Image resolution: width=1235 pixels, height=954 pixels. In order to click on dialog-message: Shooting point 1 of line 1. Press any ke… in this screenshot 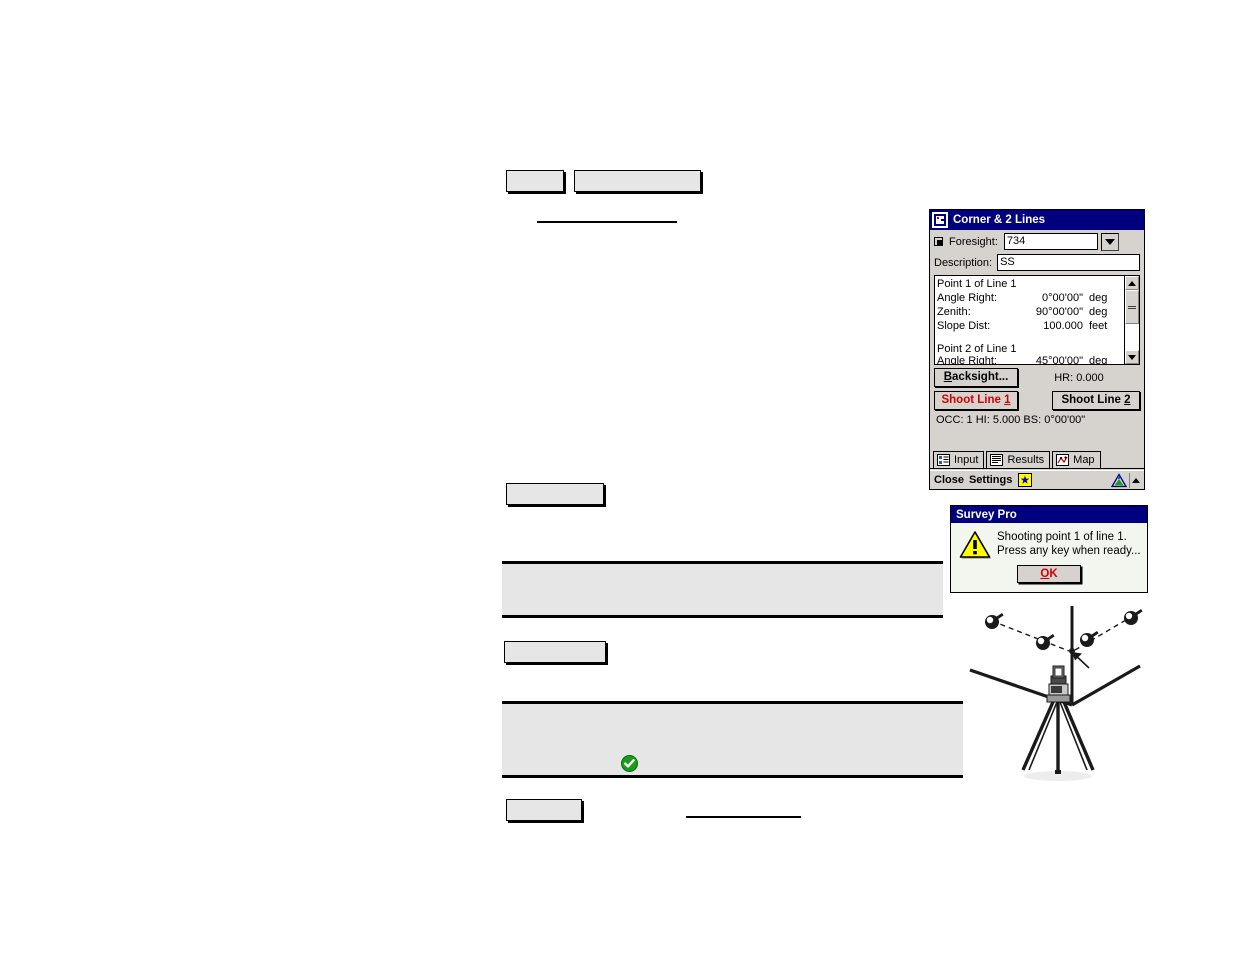, I will do `click(1066, 545)`.